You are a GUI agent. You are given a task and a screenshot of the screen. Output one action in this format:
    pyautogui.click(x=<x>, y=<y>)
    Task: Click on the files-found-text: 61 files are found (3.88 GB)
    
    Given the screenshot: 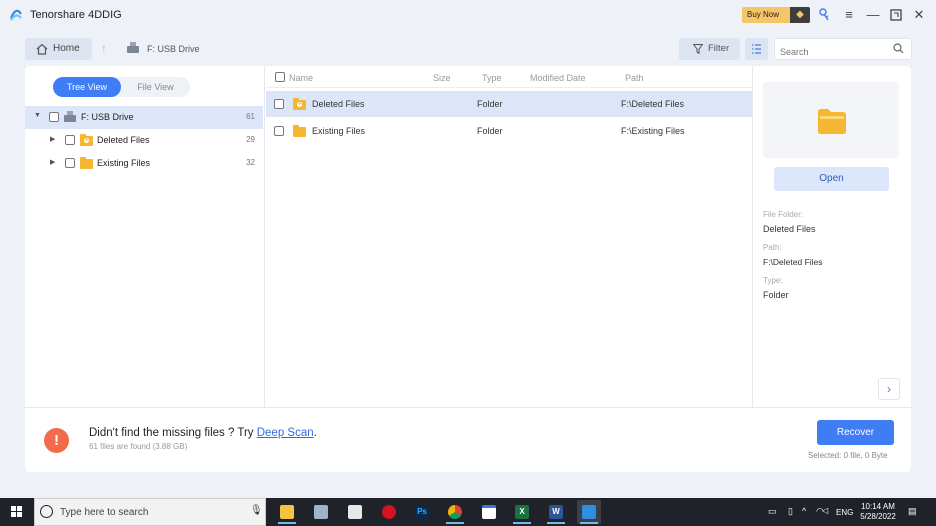 What is the action you would take?
    pyautogui.click(x=138, y=446)
    